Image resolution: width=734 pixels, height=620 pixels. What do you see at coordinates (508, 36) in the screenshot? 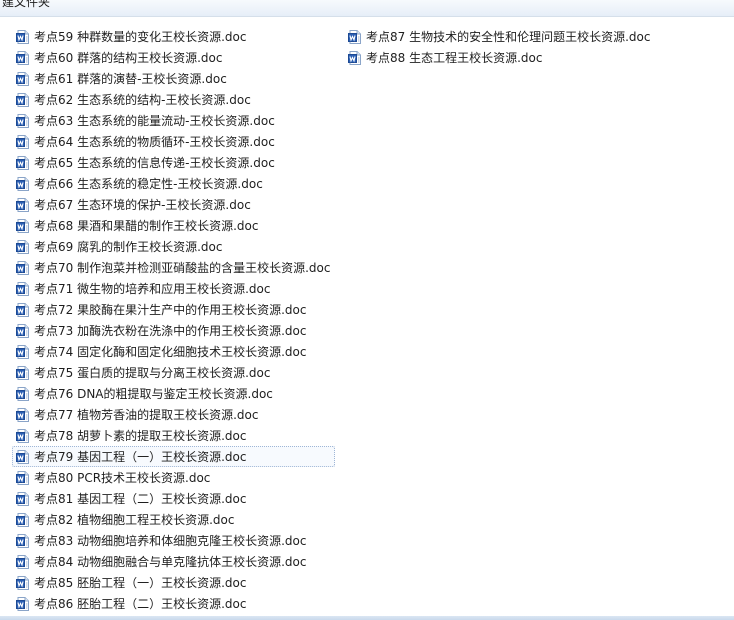
I see `file-name-label: 考点87 生物技术的安全性和伦理问题王校长资源.doc` at bounding box center [508, 36].